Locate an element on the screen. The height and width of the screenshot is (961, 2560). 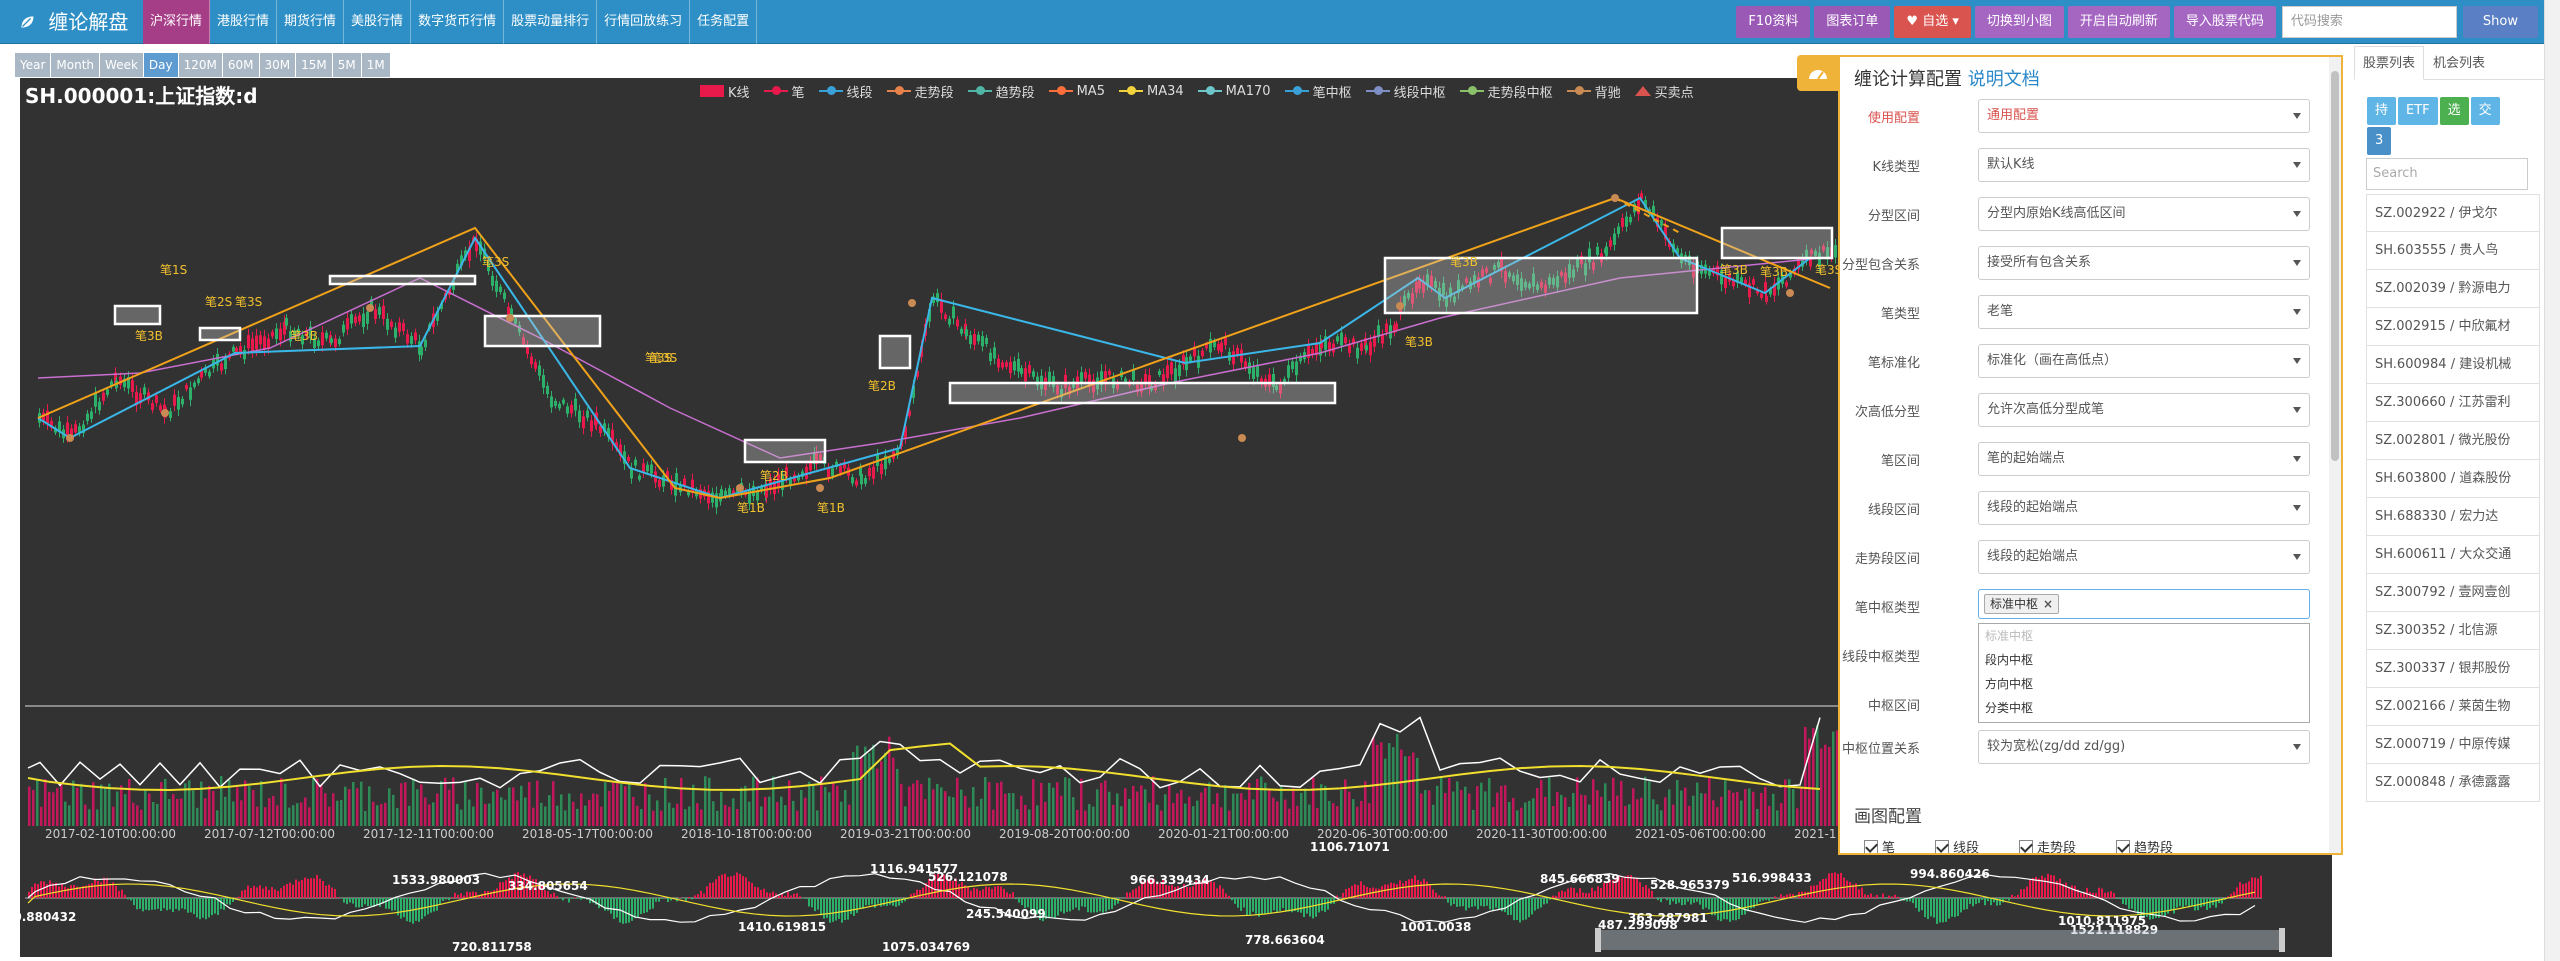
period-7: 15M is located at coordinates (314, 65).